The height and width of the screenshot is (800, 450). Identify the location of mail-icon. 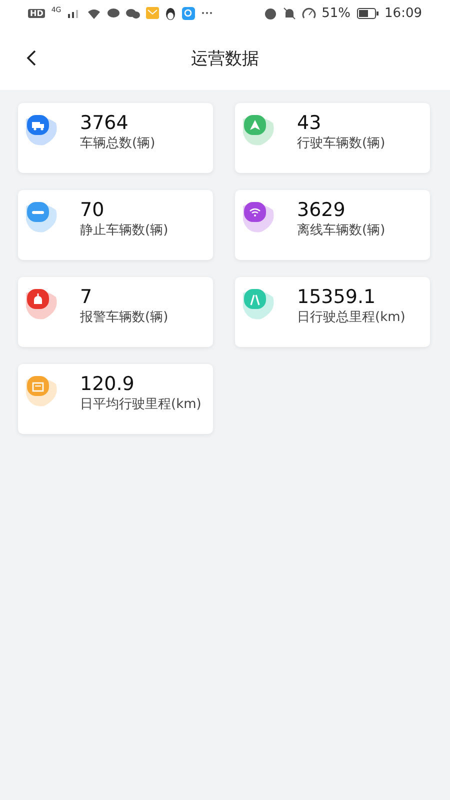
(153, 13).